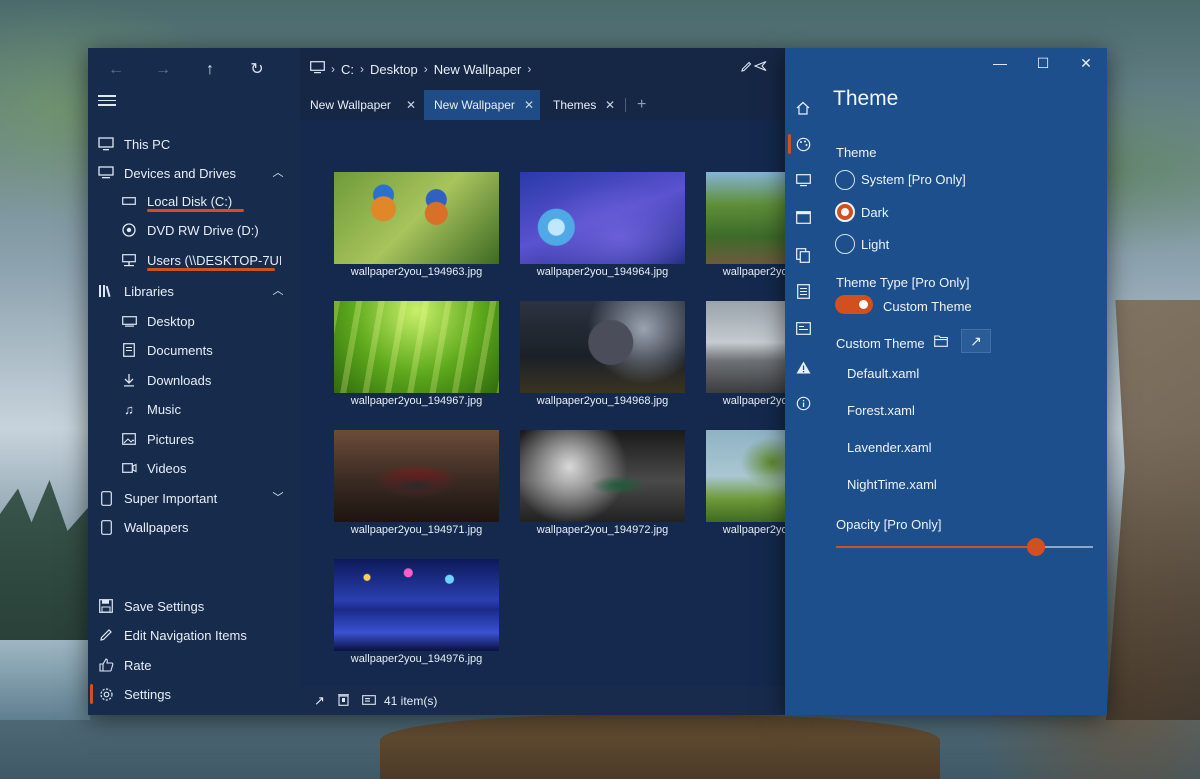  Describe the element at coordinates (194, 694) in the screenshot. I see `settings-button: Settings` at that location.